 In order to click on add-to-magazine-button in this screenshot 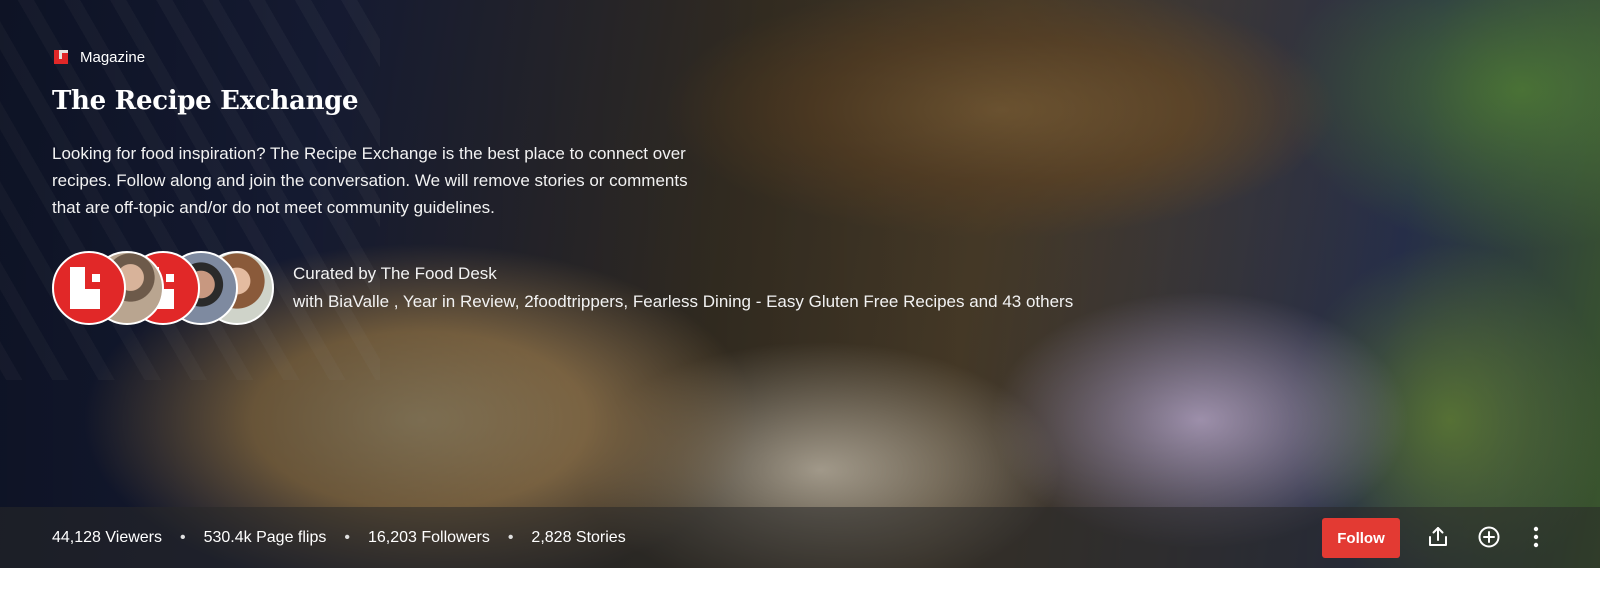, I will do `click(1489, 537)`.